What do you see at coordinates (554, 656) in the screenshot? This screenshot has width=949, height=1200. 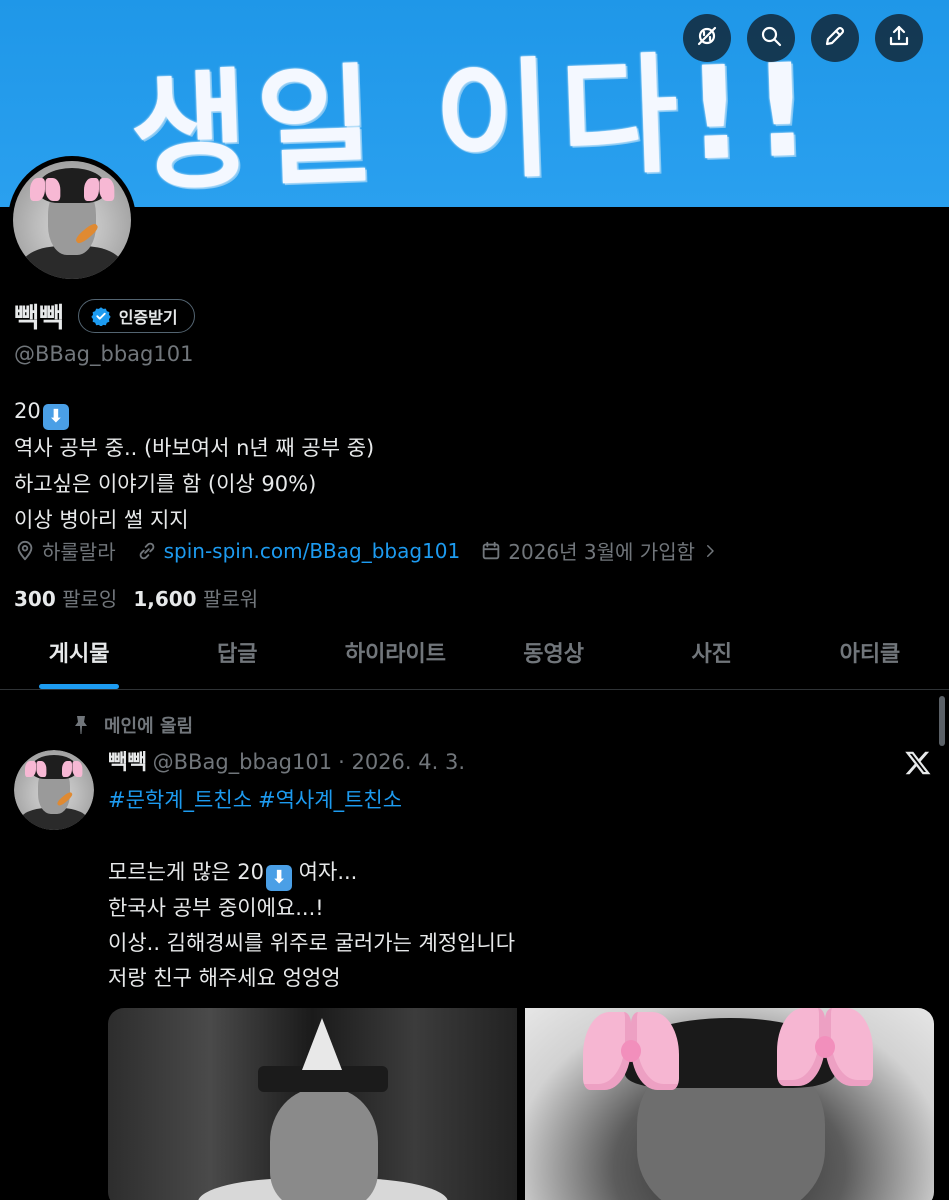 I see `tab-videos: 동영상` at bounding box center [554, 656].